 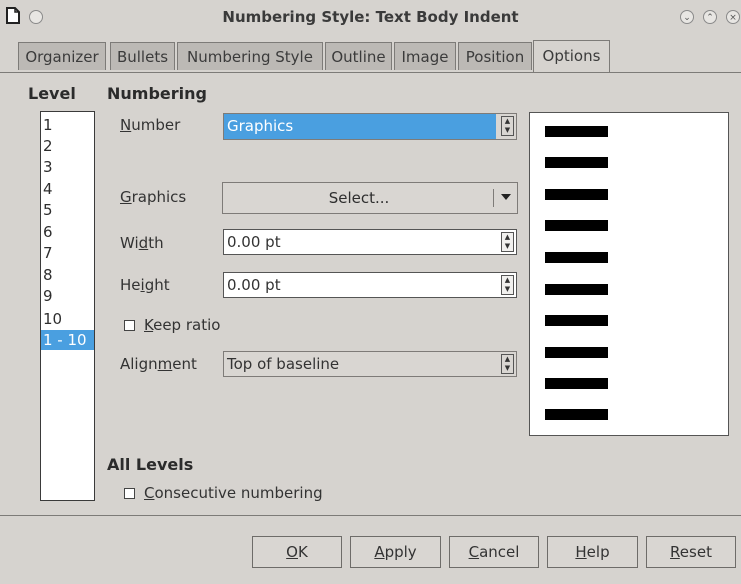 I want to click on level-item-9: 9, so click(x=48, y=296).